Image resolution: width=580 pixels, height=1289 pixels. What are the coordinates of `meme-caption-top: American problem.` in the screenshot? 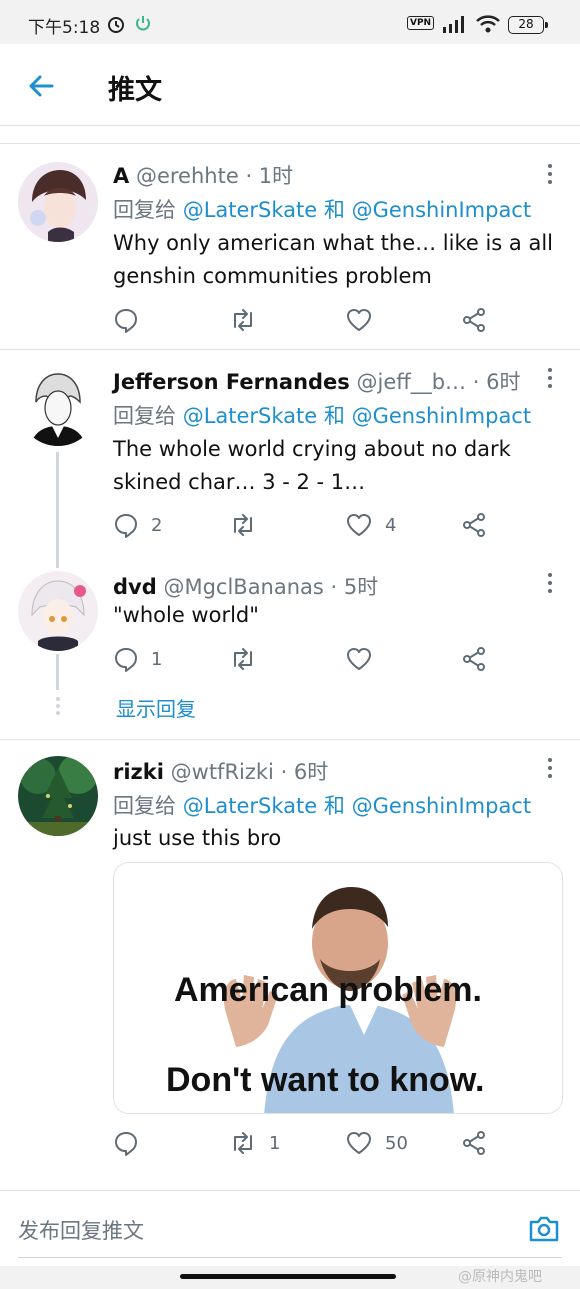 It's located at (328, 990).